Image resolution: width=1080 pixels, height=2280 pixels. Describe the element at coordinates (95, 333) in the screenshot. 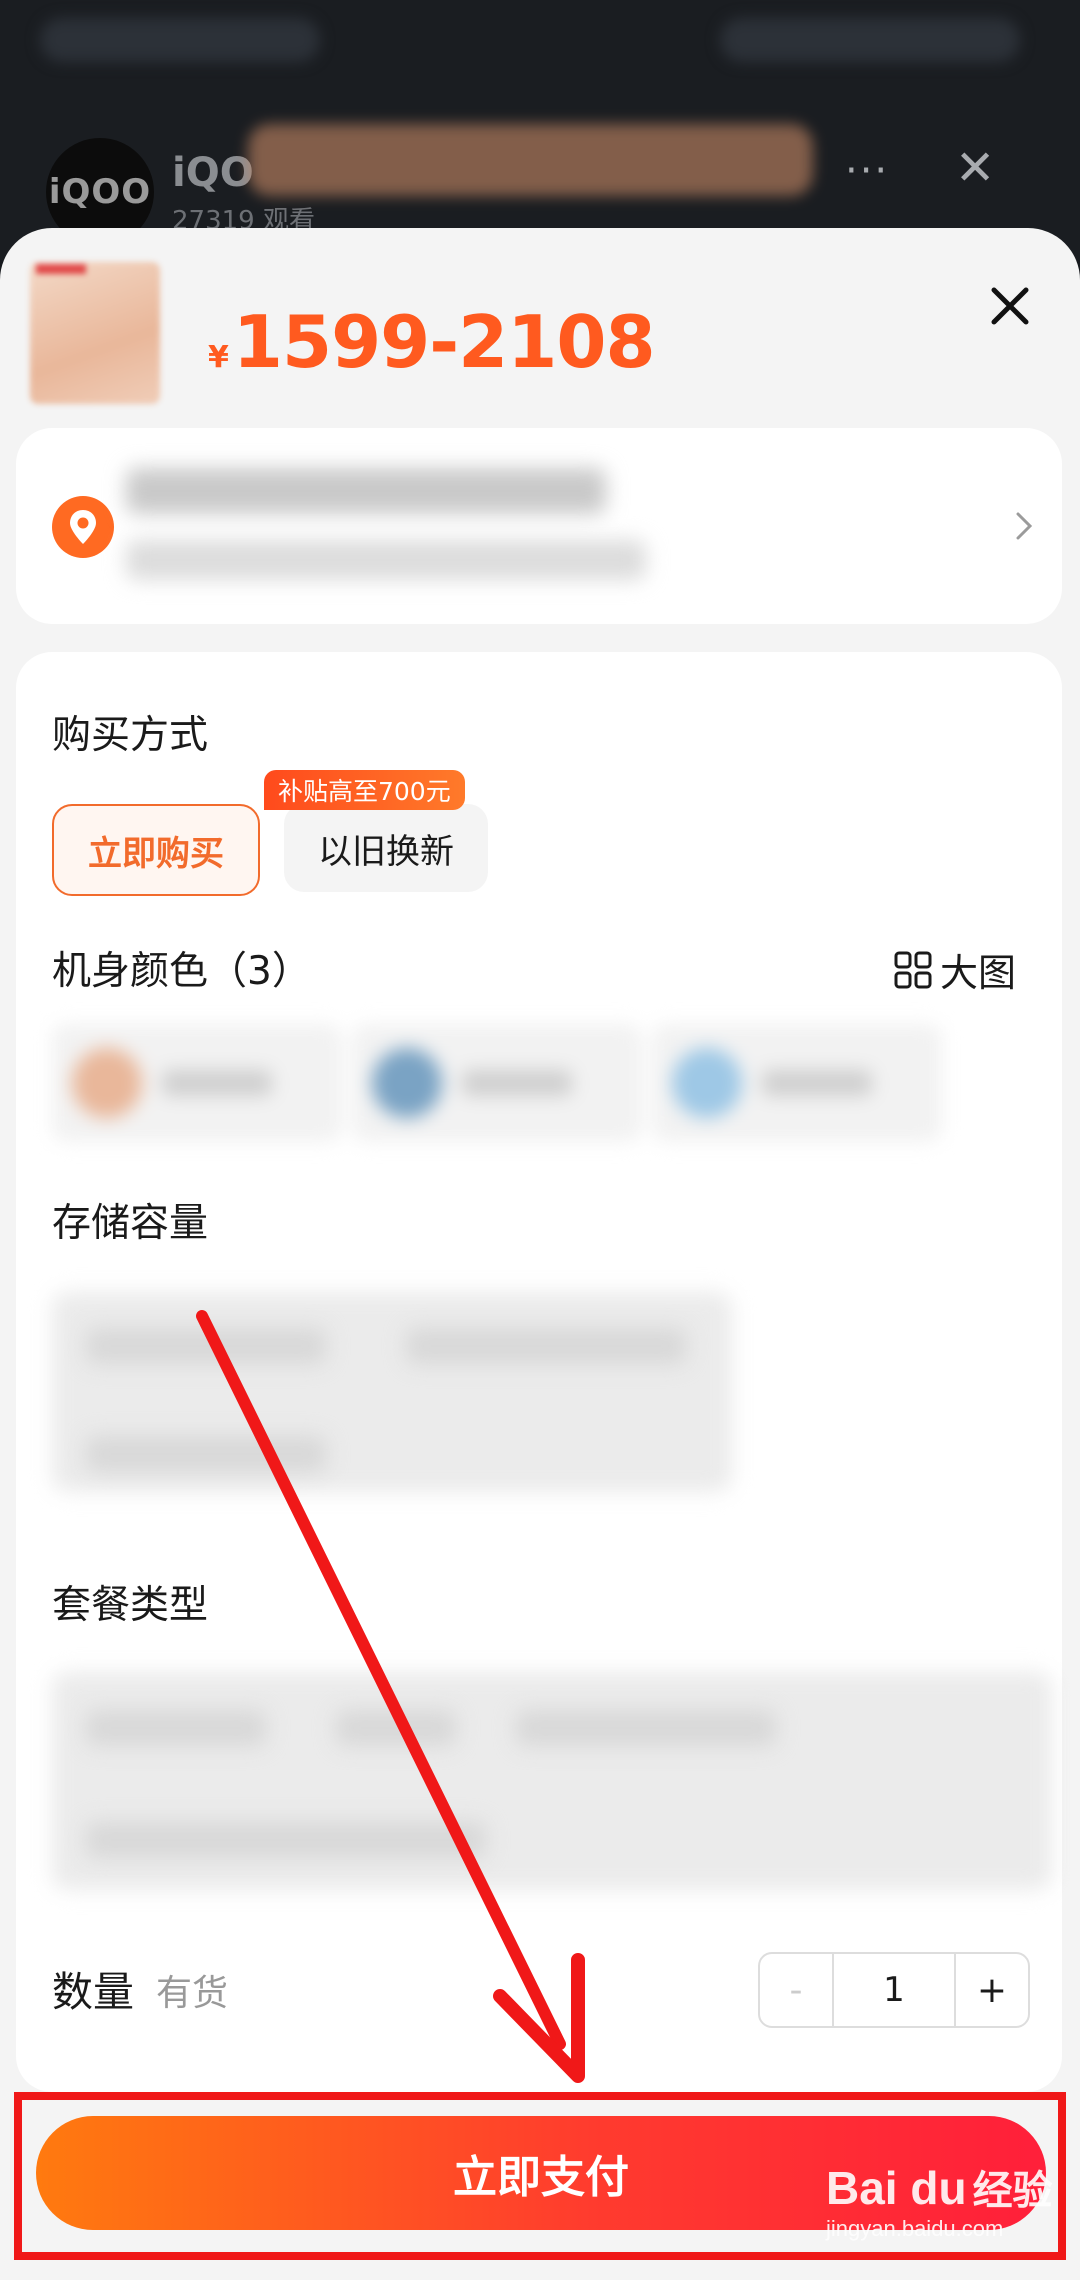

I see `product-thumbnail` at that location.